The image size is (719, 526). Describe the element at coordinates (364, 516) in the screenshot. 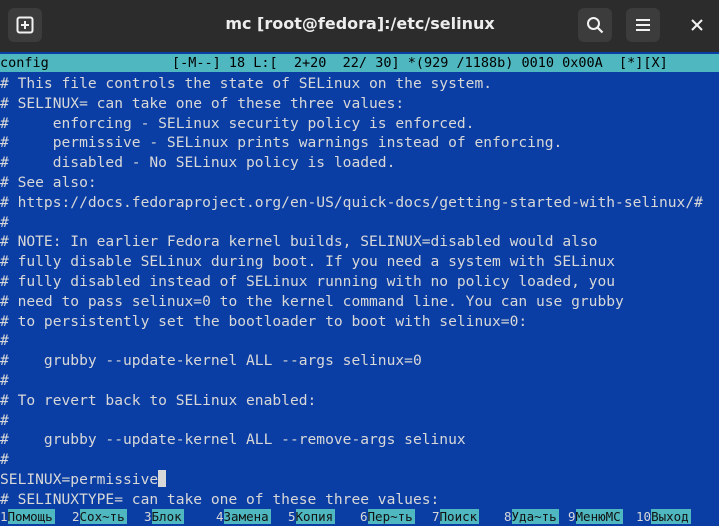

I see `fkey-number: 6` at that location.